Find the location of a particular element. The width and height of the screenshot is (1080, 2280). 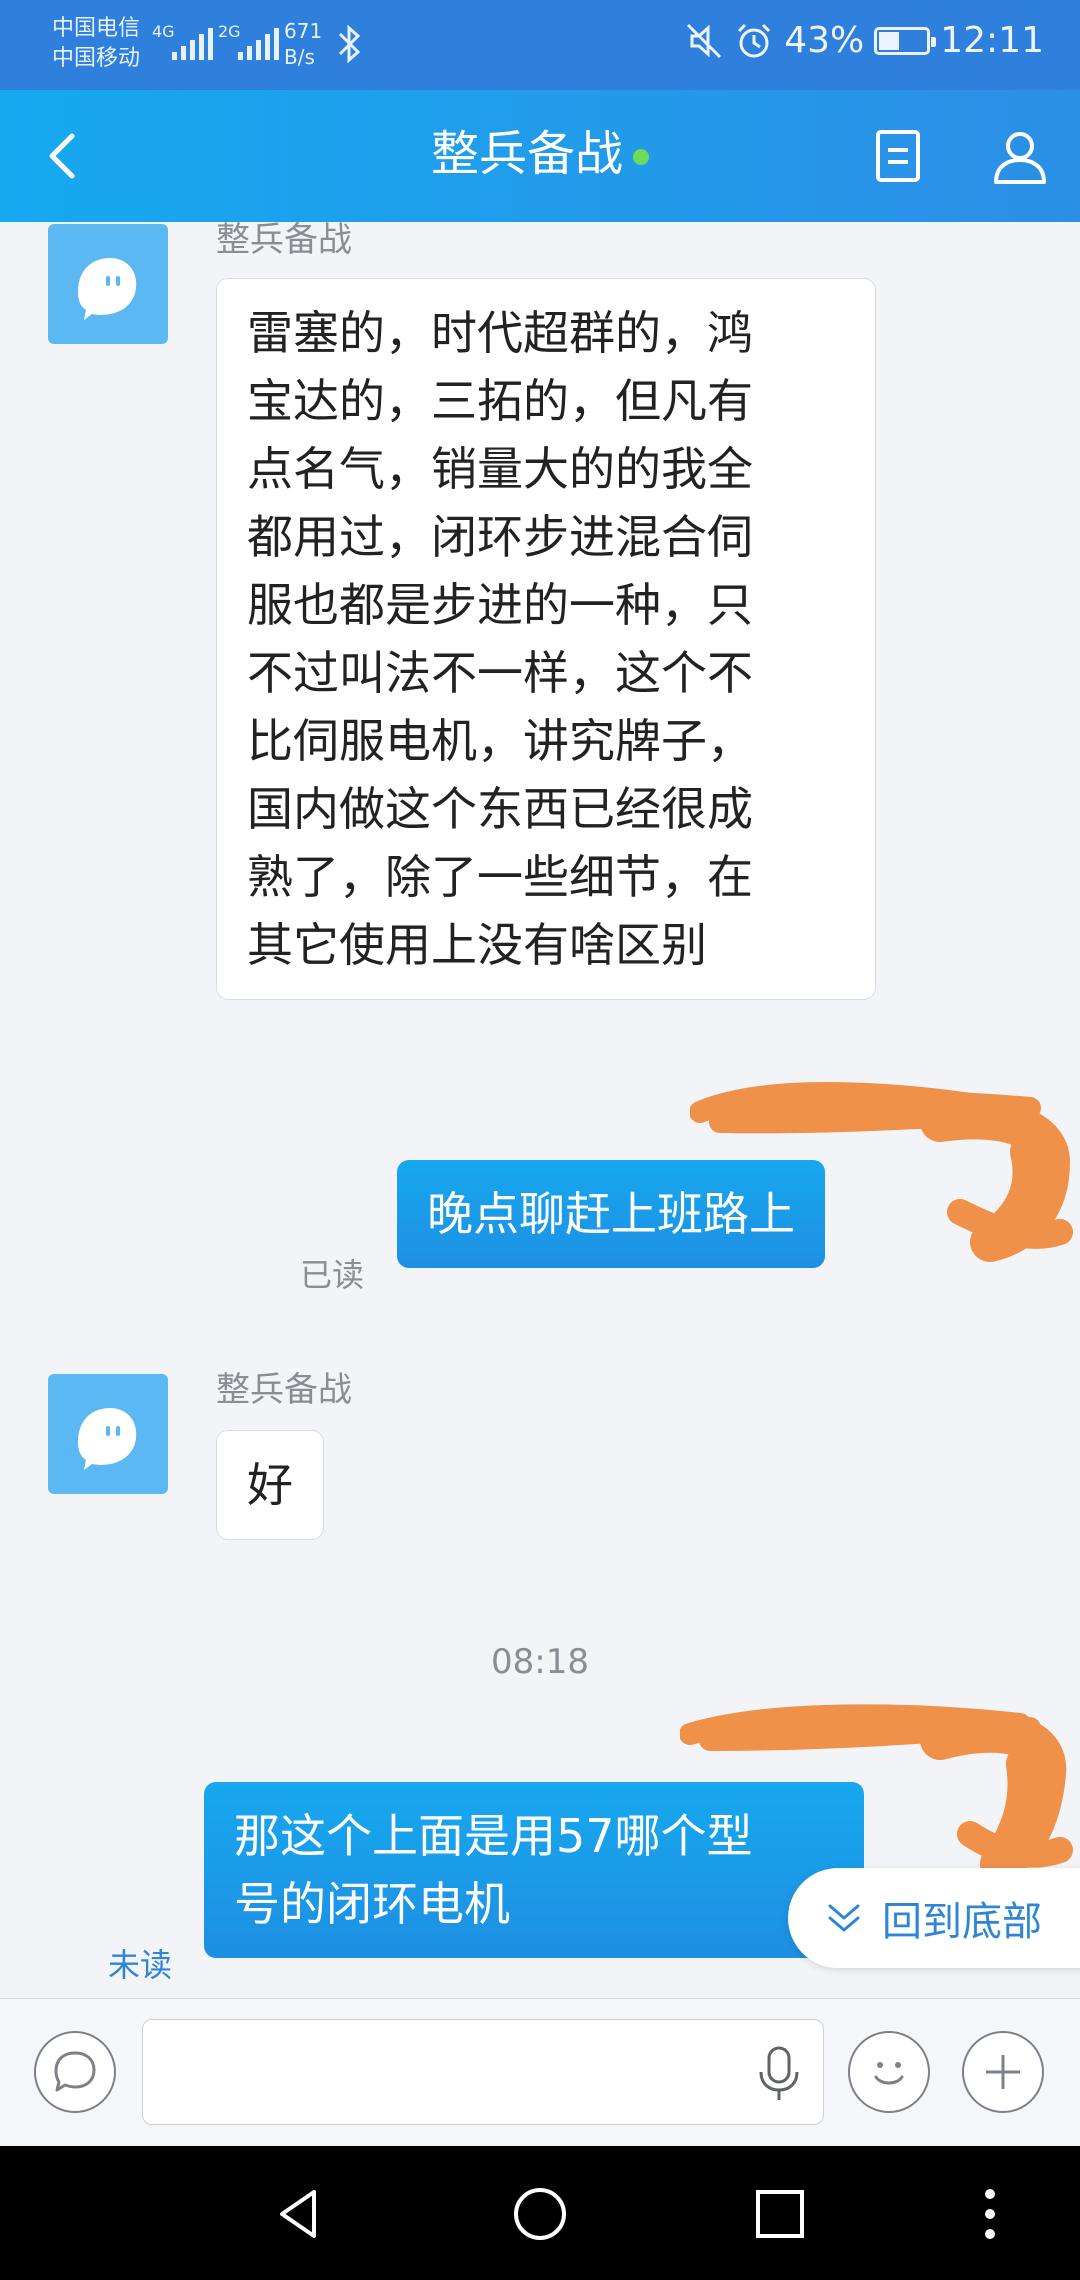

chat-title-text: 整兵备战 is located at coordinates (526, 154).